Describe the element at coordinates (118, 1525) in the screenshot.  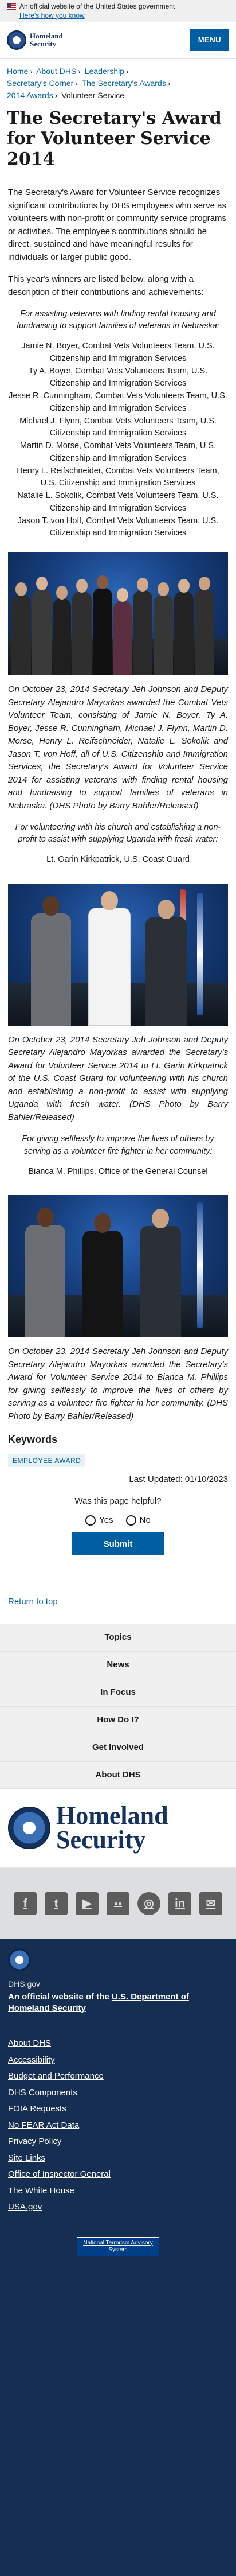
I see `feedback-form: Was this page helpful? Yes No Submit` at that location.